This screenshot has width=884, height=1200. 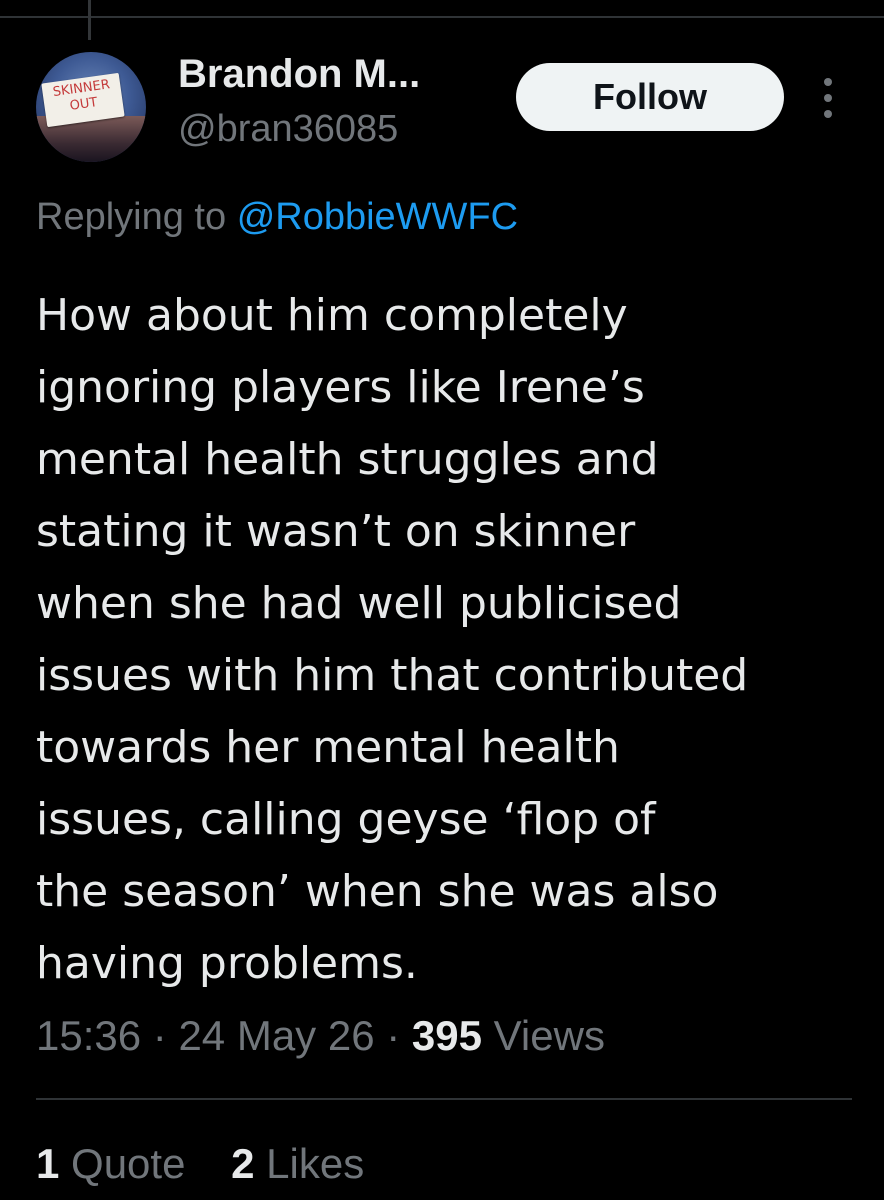 I want to click on thread-connector-line, so click(x=89, y=20).